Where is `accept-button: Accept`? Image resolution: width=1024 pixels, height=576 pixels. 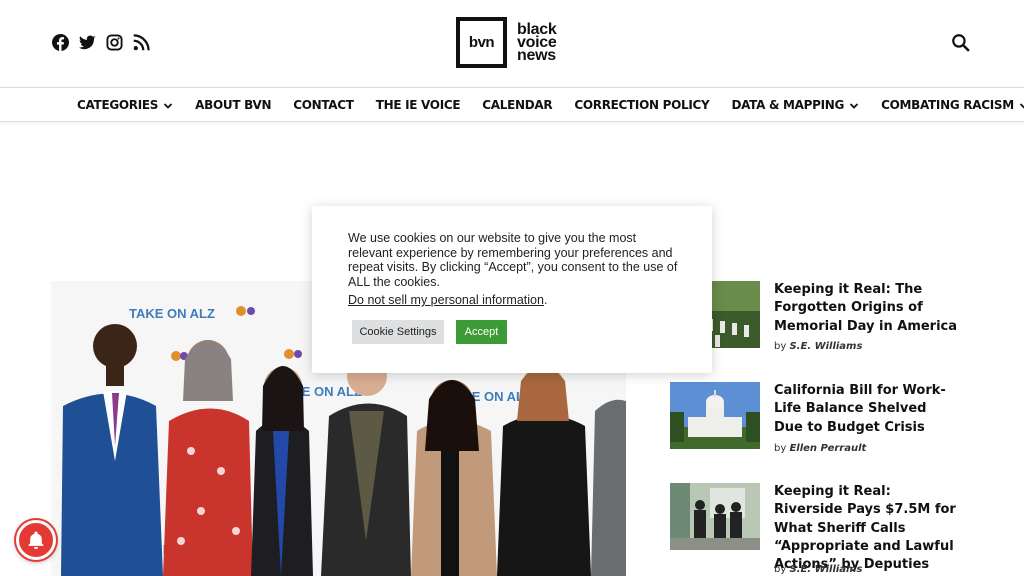 accept-button: Accept is located at coordinates (481, 332).